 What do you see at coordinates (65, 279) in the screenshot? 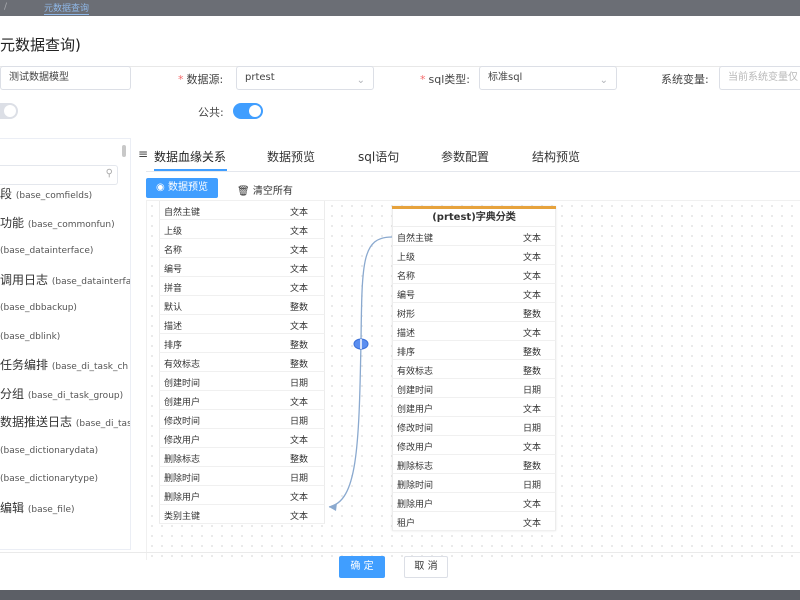
I see `table-list-item: 调用日志 (base_datainterfa` at bounding box center [65, 279].